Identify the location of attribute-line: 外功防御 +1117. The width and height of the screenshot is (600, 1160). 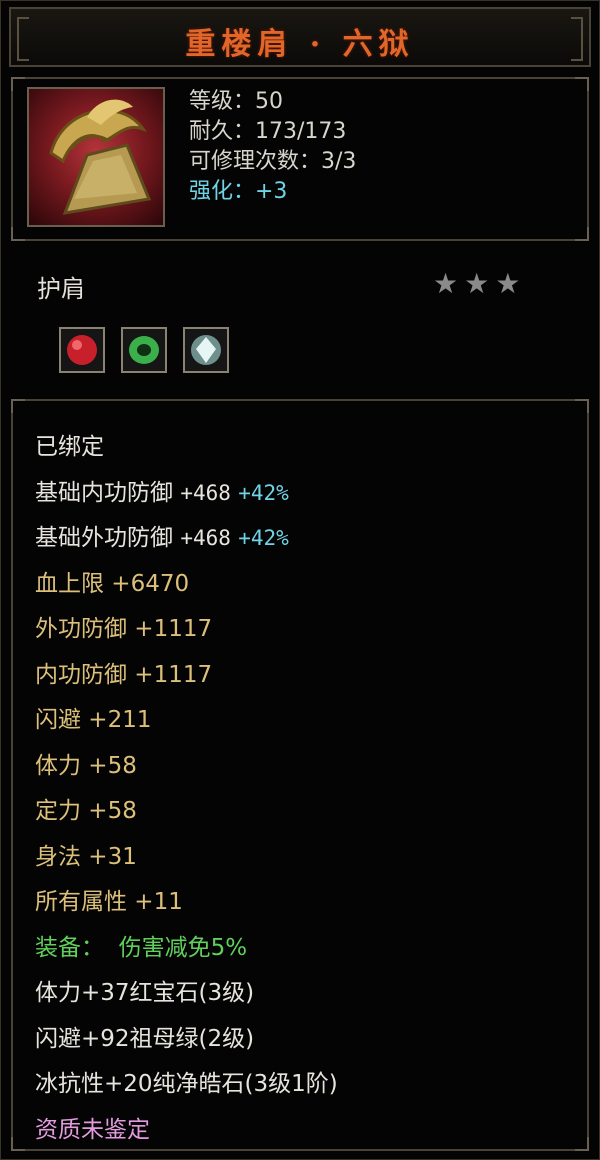
(124, 629).